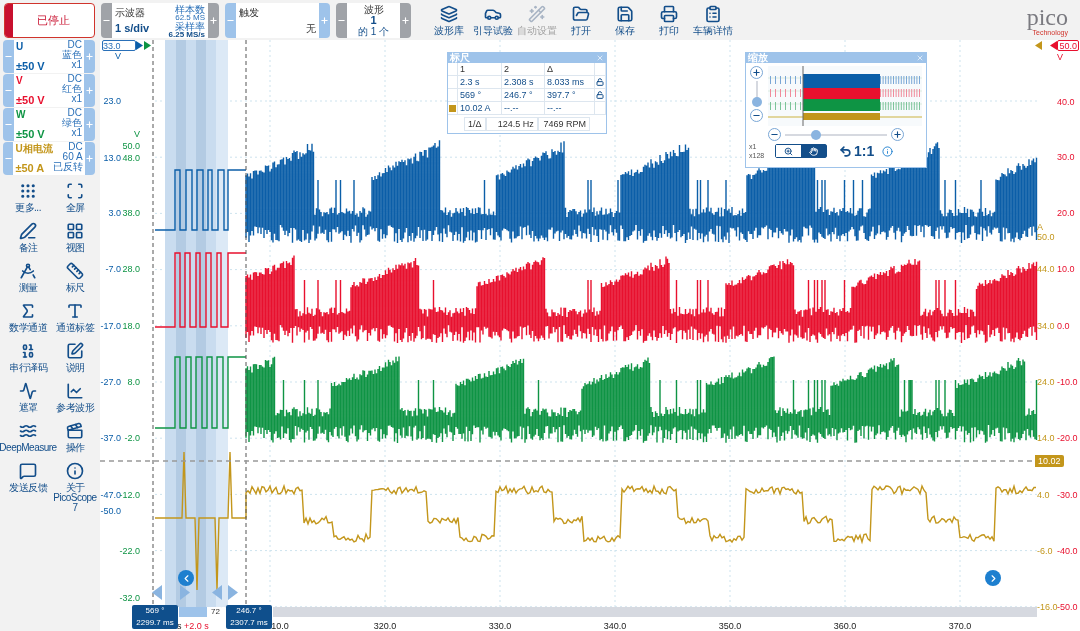  Describe the element at coordinates (1046, 382) in the screenshot. I see `axis-tick-label: 24.0` at that location.